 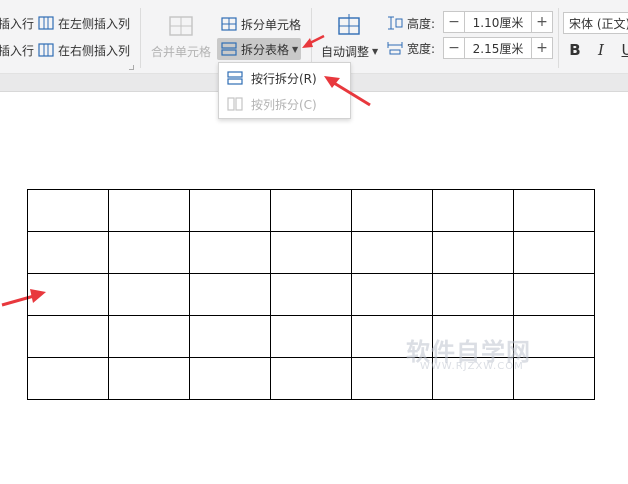 What do you see at coordinates (181, 26) in the screenshot?
I see `merge-cells-icon` at bounding box center [181, 26].